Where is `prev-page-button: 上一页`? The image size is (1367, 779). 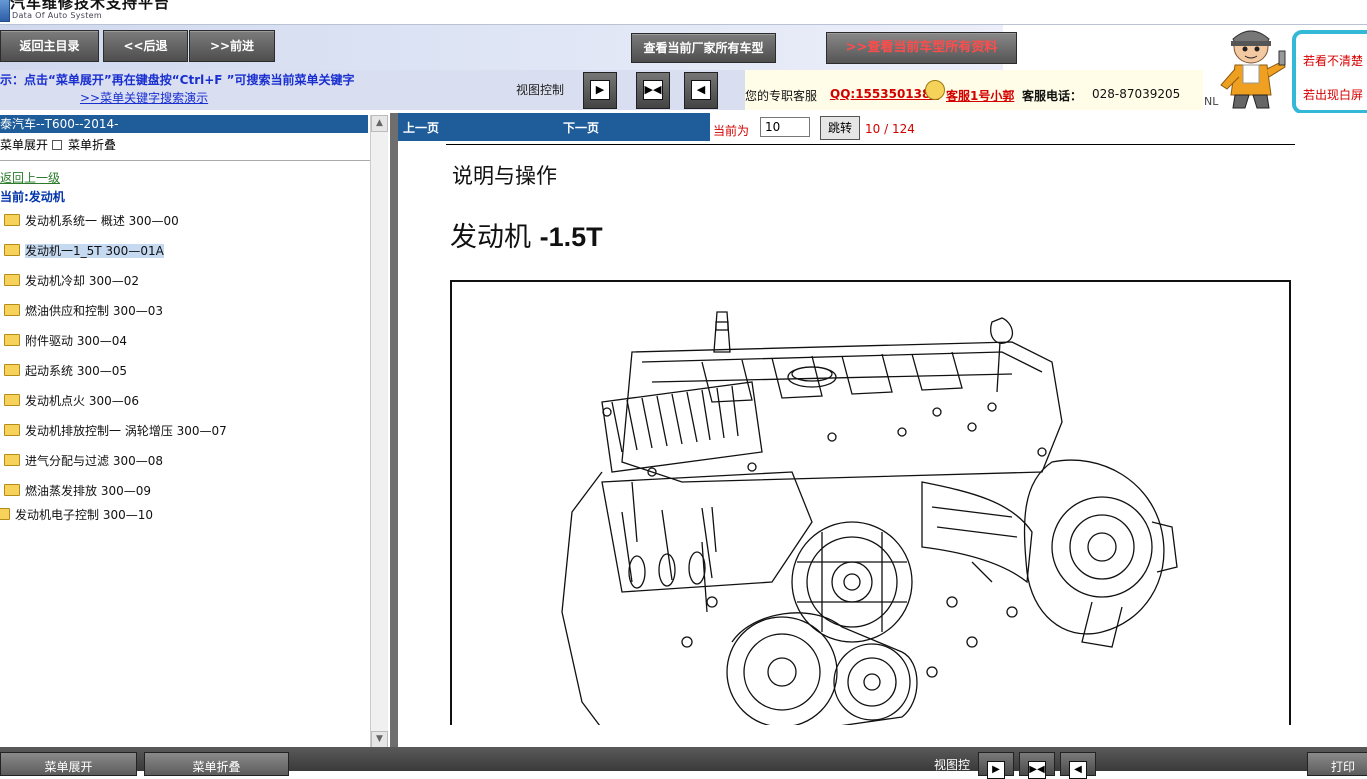 prev-page-button: 上一页 is located at coordinates (421, 127).